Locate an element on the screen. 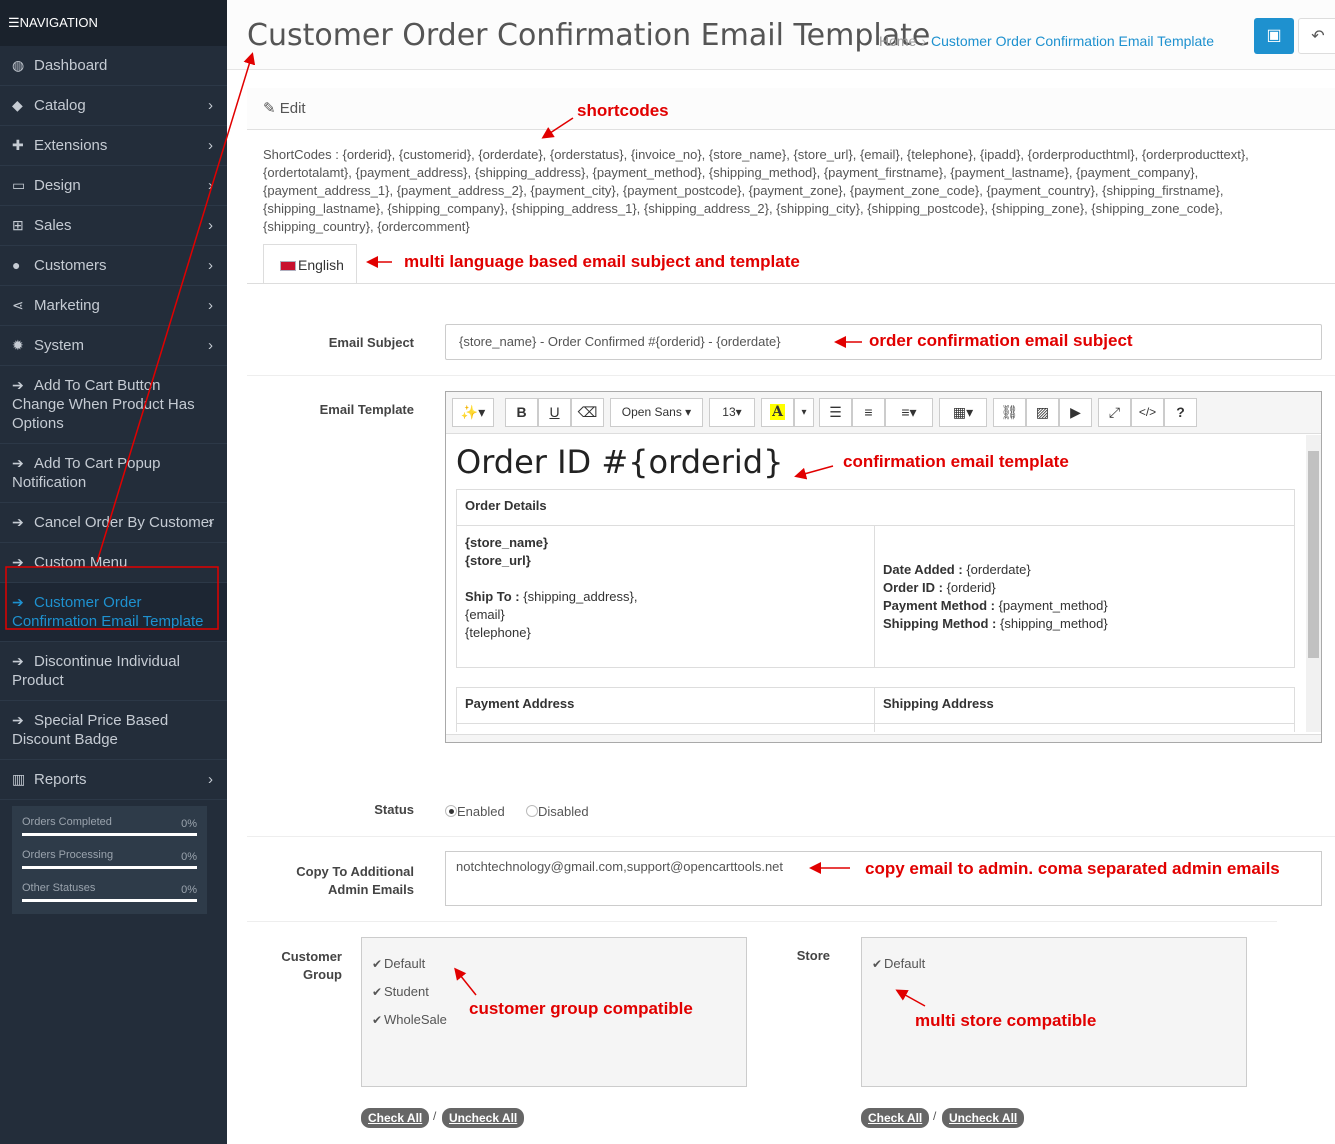 Image resolution: width=1335 pixels, height=1144 pixels. link-button: ⛓ is located at coordinates (1009, 412).